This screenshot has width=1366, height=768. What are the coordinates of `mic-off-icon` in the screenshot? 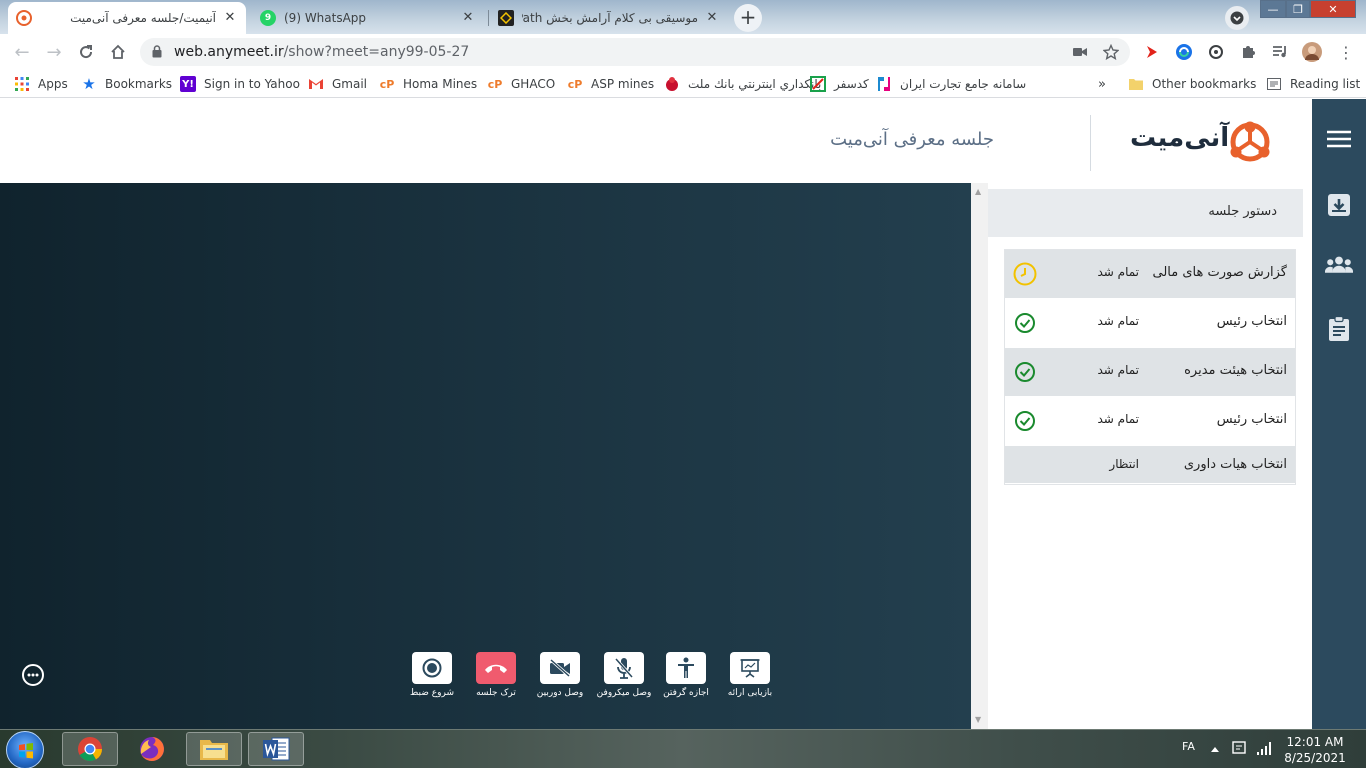 It's located at (624, 668).